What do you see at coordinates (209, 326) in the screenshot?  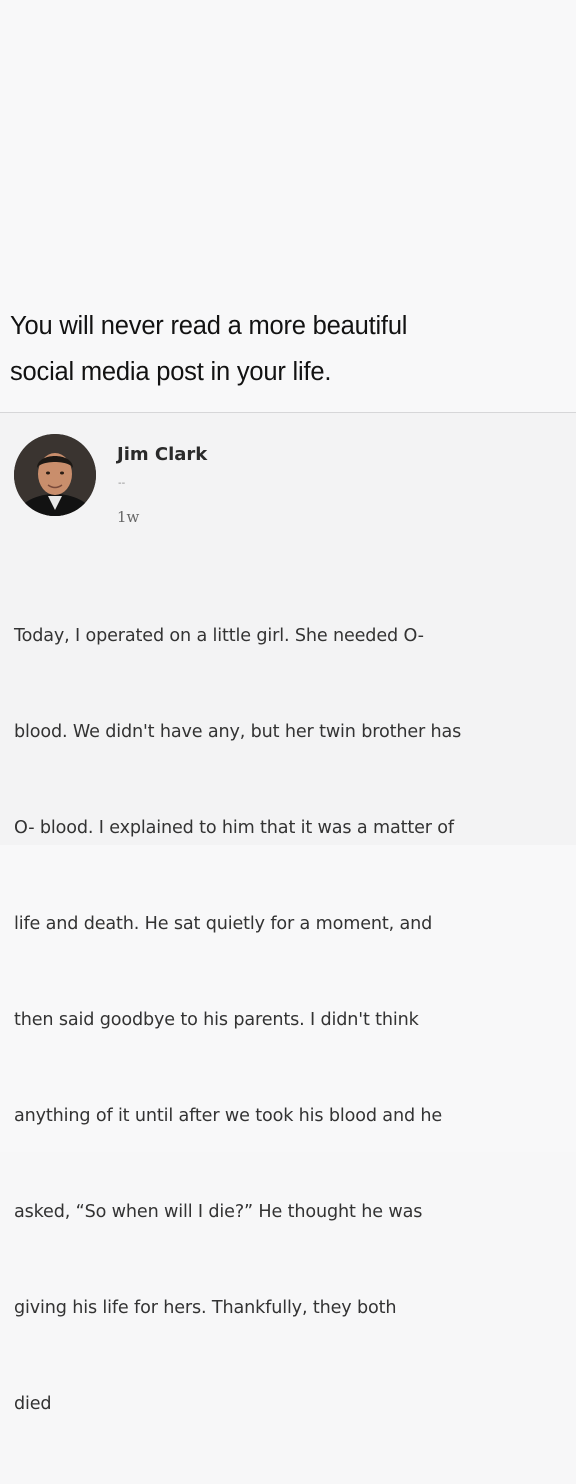 I see `headline-line-1: You will never read a more beautiful` at bounding box center [209, 326].